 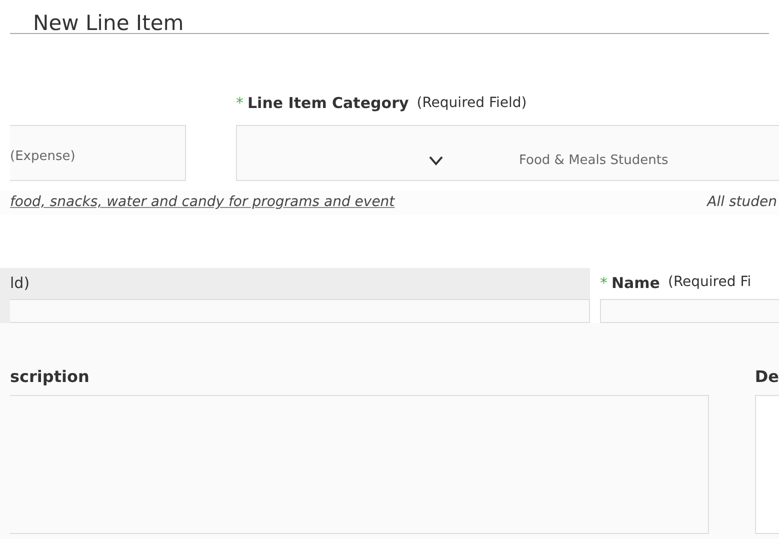 What do you see at coordinates (766, 377) in the screenshot?
I see `field-label: De` at bounding box center [766, 377].